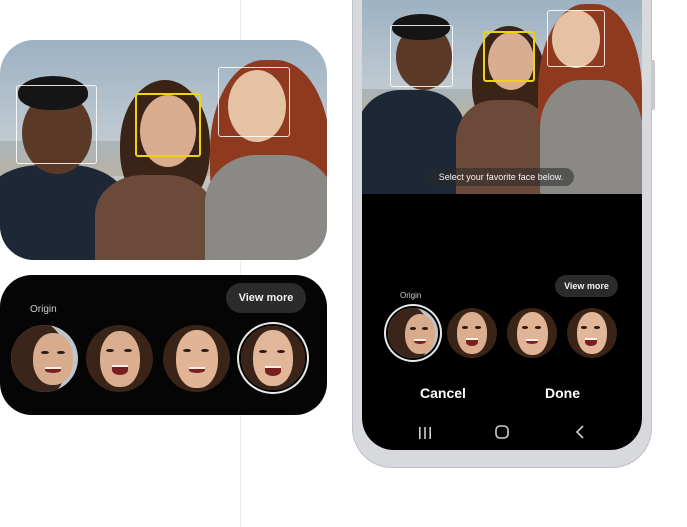 The image size is (687, 527). I want to click on origin-label: Origin, so click(43, 309).